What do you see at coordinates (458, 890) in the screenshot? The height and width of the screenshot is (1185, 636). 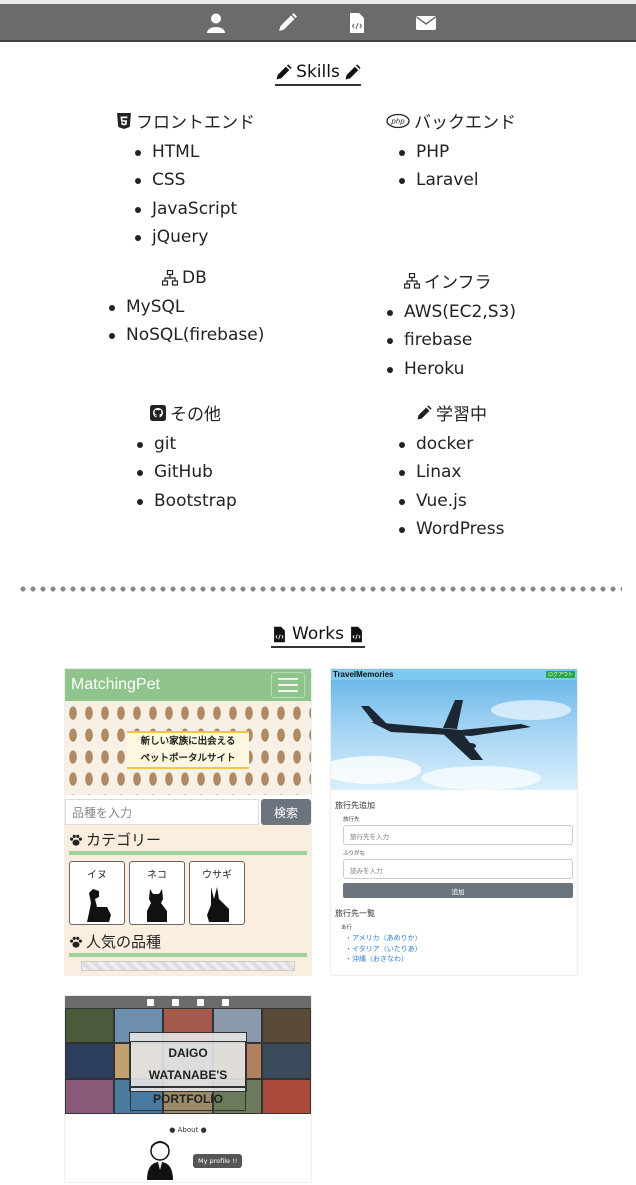 I see `tm-add-button: 追加` at bounding box center [458, 890].